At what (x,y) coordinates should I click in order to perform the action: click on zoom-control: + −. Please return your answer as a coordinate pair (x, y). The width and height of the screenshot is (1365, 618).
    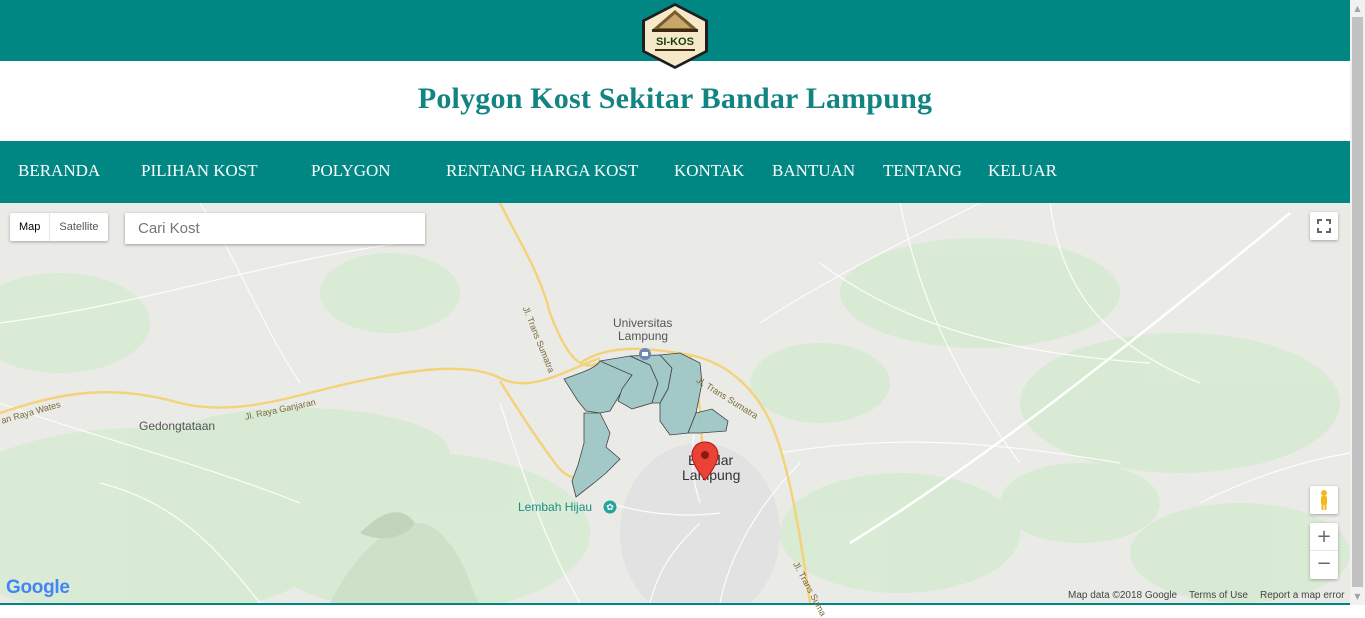
    Looking at the image, I should click on (1324, 551).